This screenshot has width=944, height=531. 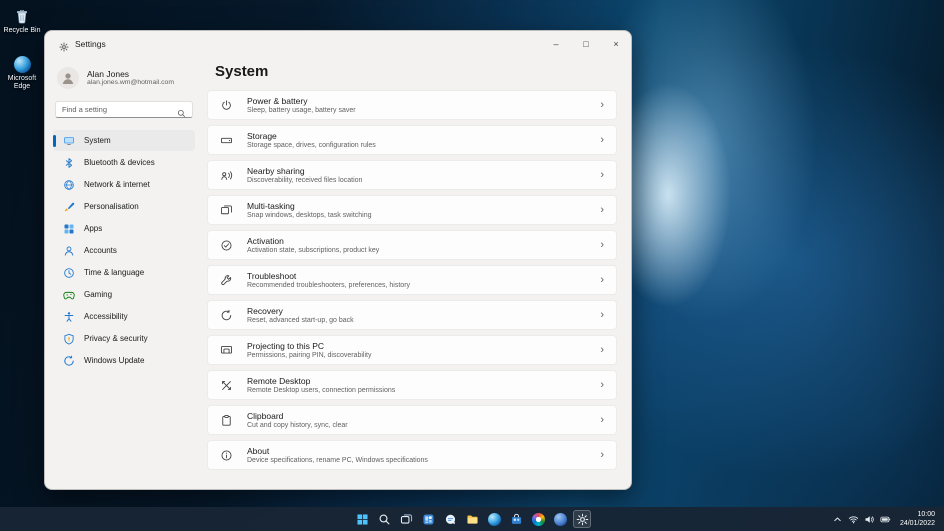 I want to click on sidebar-item-label: Time & language, so click(x=114, y=272).